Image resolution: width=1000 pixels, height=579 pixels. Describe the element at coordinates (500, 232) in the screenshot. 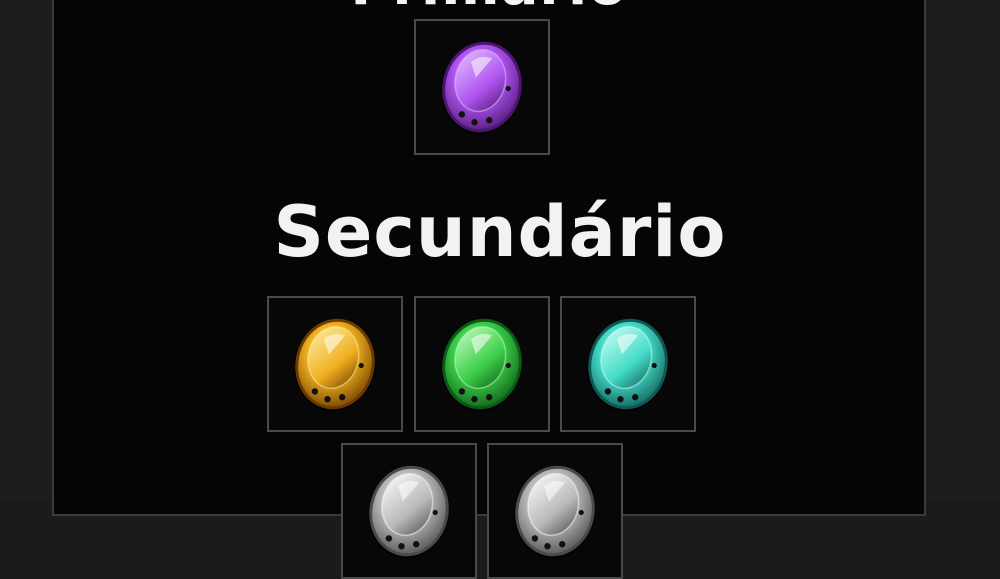

I see `secondary-section-title: Secundário` at that location.